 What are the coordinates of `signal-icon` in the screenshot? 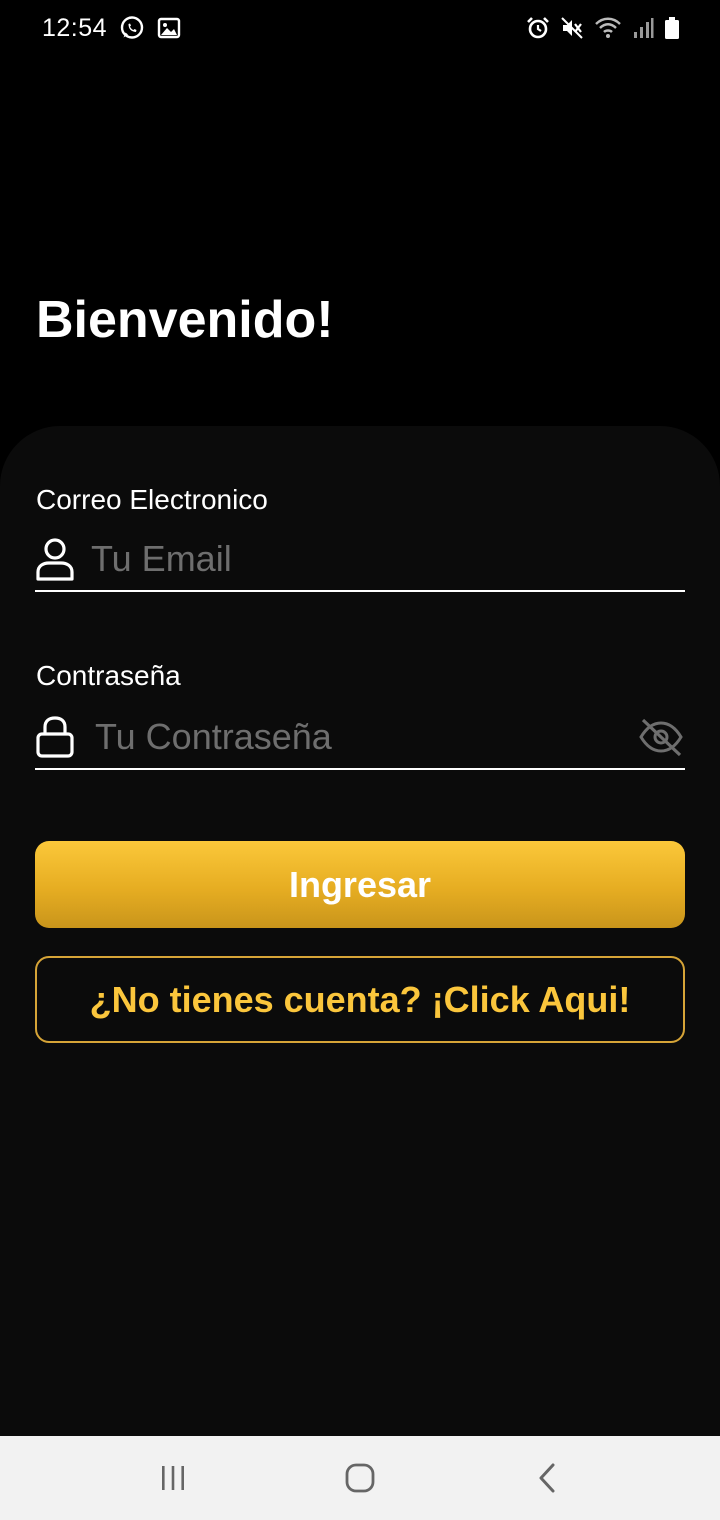 It's located at (643, 28).